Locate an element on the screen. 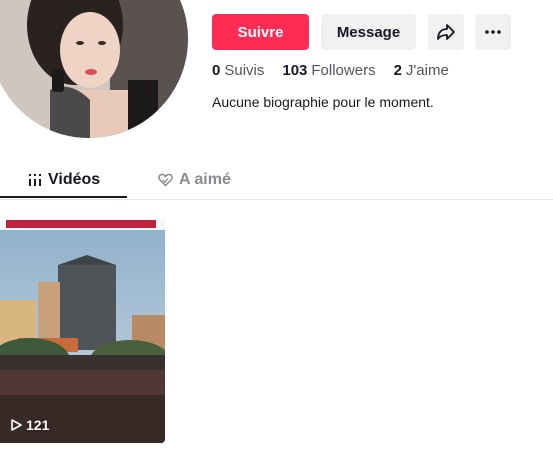  follow-button-label: Suivre is located at coordinates (260, 32).